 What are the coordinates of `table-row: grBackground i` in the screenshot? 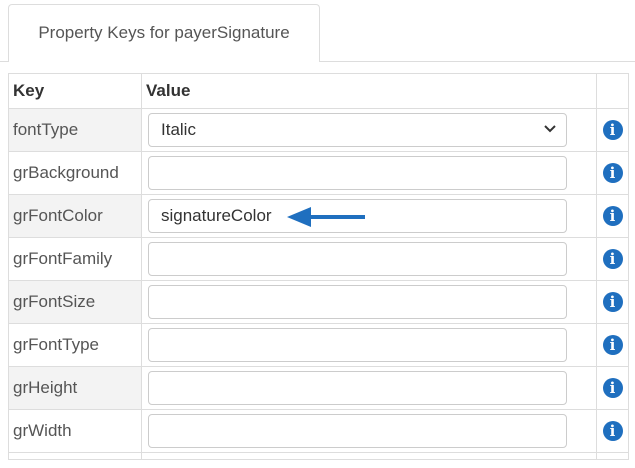 It's located at (318, 173).